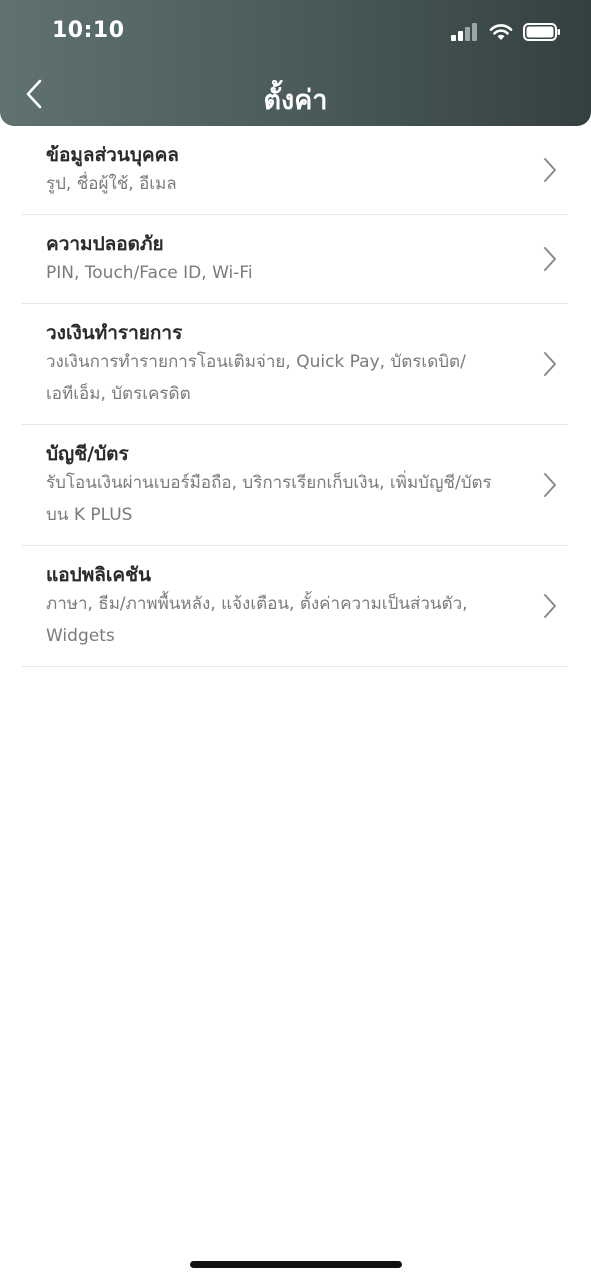 The width and height of the screenshot is (591, 1280). Describe the element at coordinates (111, 184) in the screenshot. I see `item-subtitle: รูป, ชื่อผู้ใช้, อีเมล` at that location.